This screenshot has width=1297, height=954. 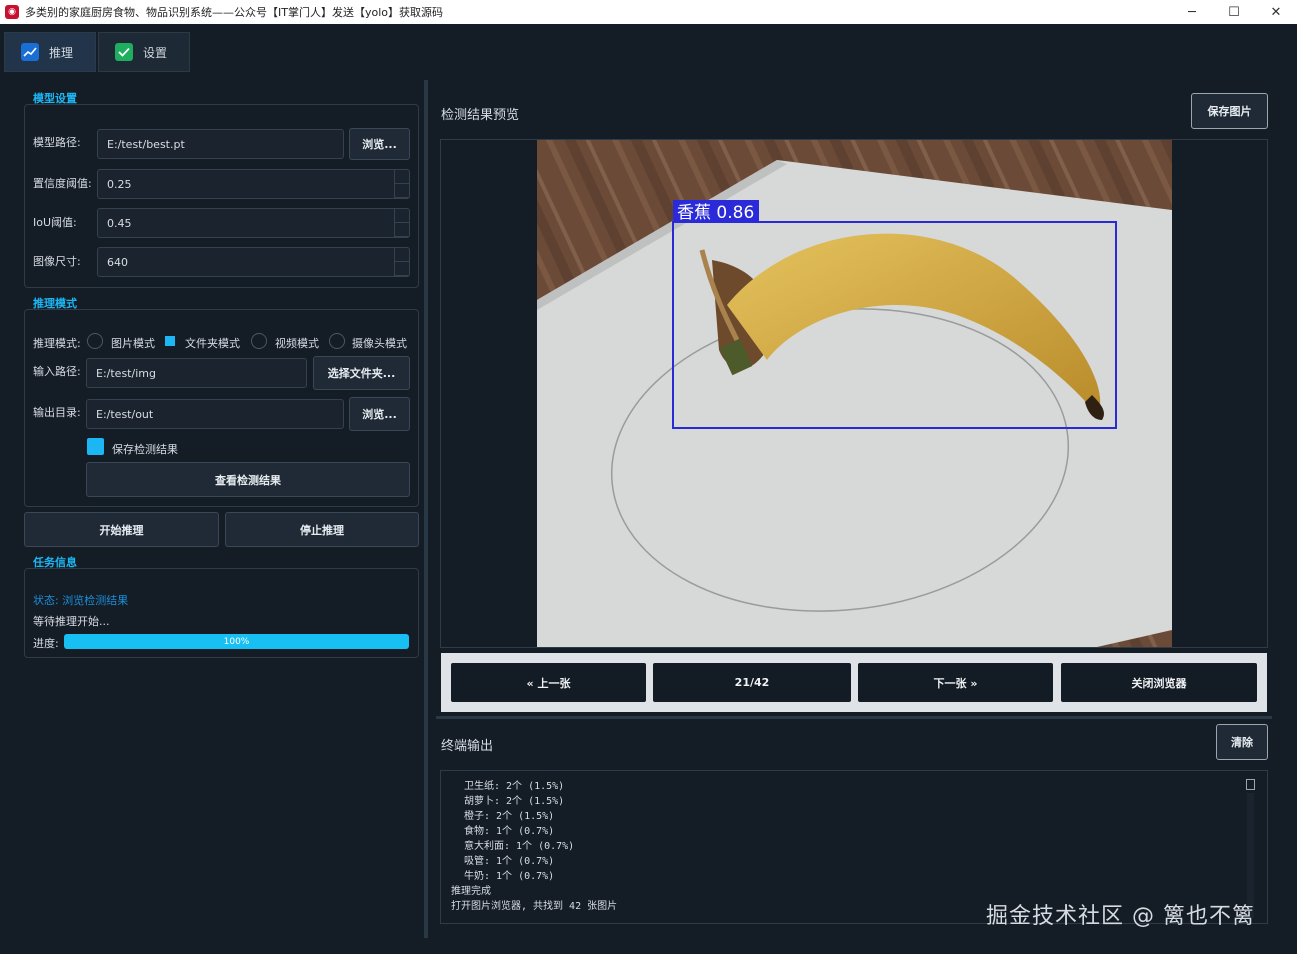 What do you see at coordinates (471, 891) in the screenshot?
I see `terminal-line: 推理完成` at bounding box center [471, 891].